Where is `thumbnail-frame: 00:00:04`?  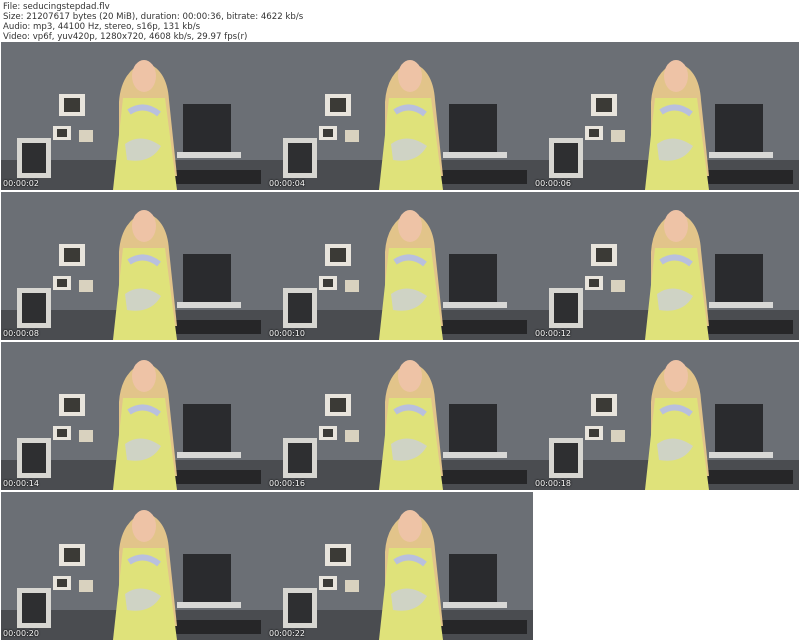 thumbnail-frame: 00:00:04 is located at coordinates (400, 116).